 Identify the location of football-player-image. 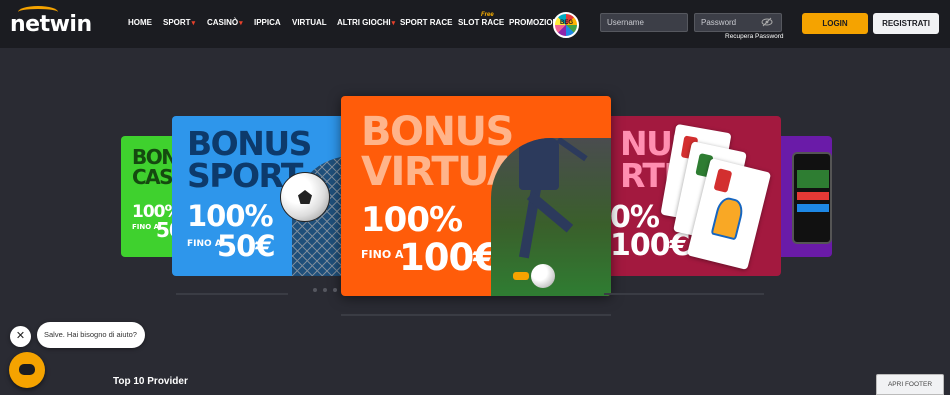
(551, 217).